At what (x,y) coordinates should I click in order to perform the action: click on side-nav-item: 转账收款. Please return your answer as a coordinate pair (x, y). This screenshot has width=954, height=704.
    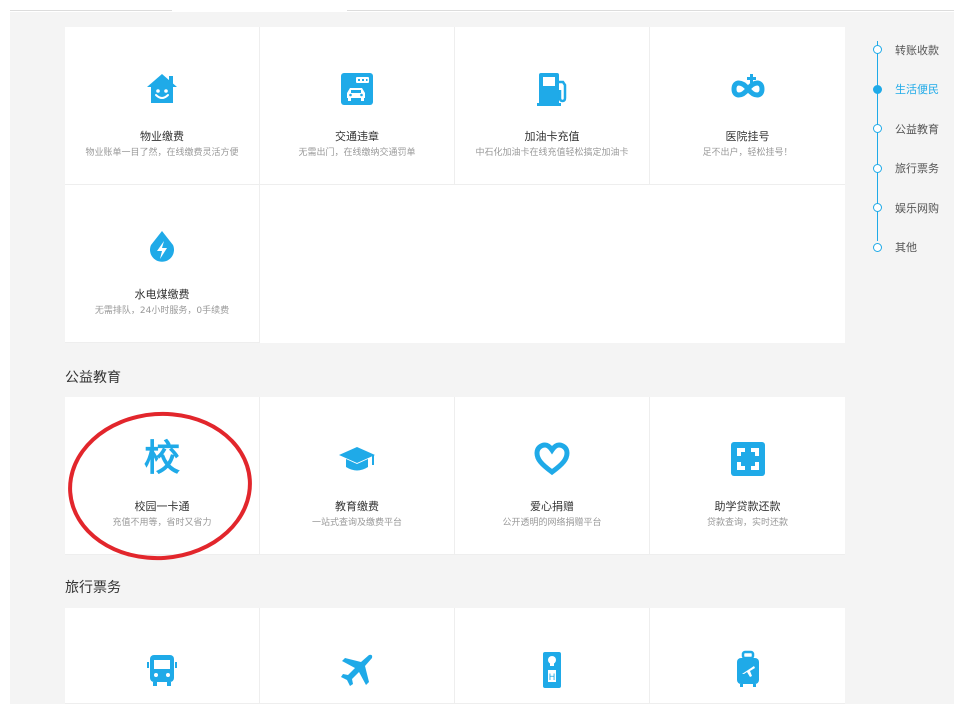
    Looking at the image, I should click on (911, 50).